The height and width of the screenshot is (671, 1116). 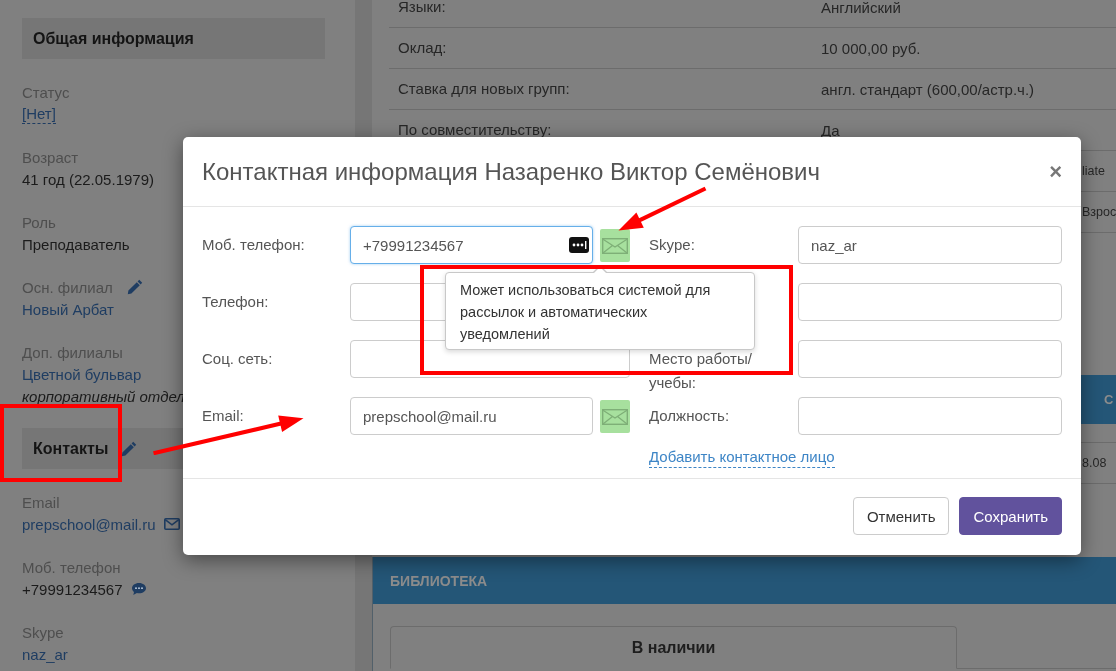 What do you see at coordinates (1099, 212) in the screenshot?
I see `table-cell: Взрос` at bounding box center [1099, 212].